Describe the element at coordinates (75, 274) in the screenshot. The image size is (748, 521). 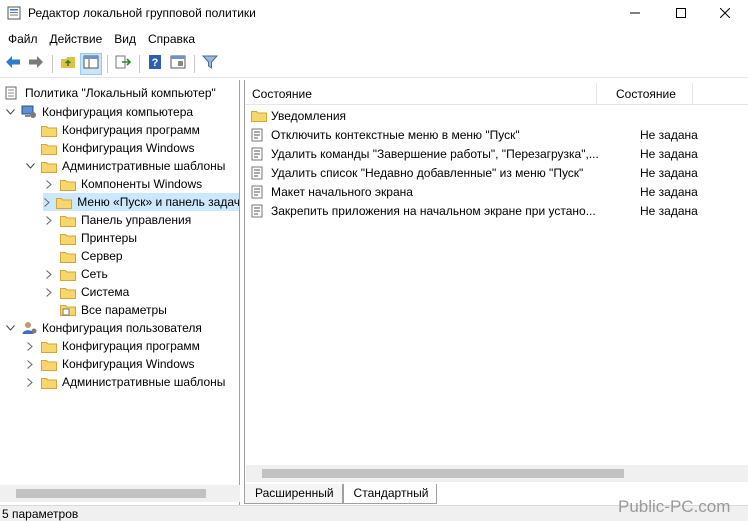
I see `tree-node: Сеть` at that location.